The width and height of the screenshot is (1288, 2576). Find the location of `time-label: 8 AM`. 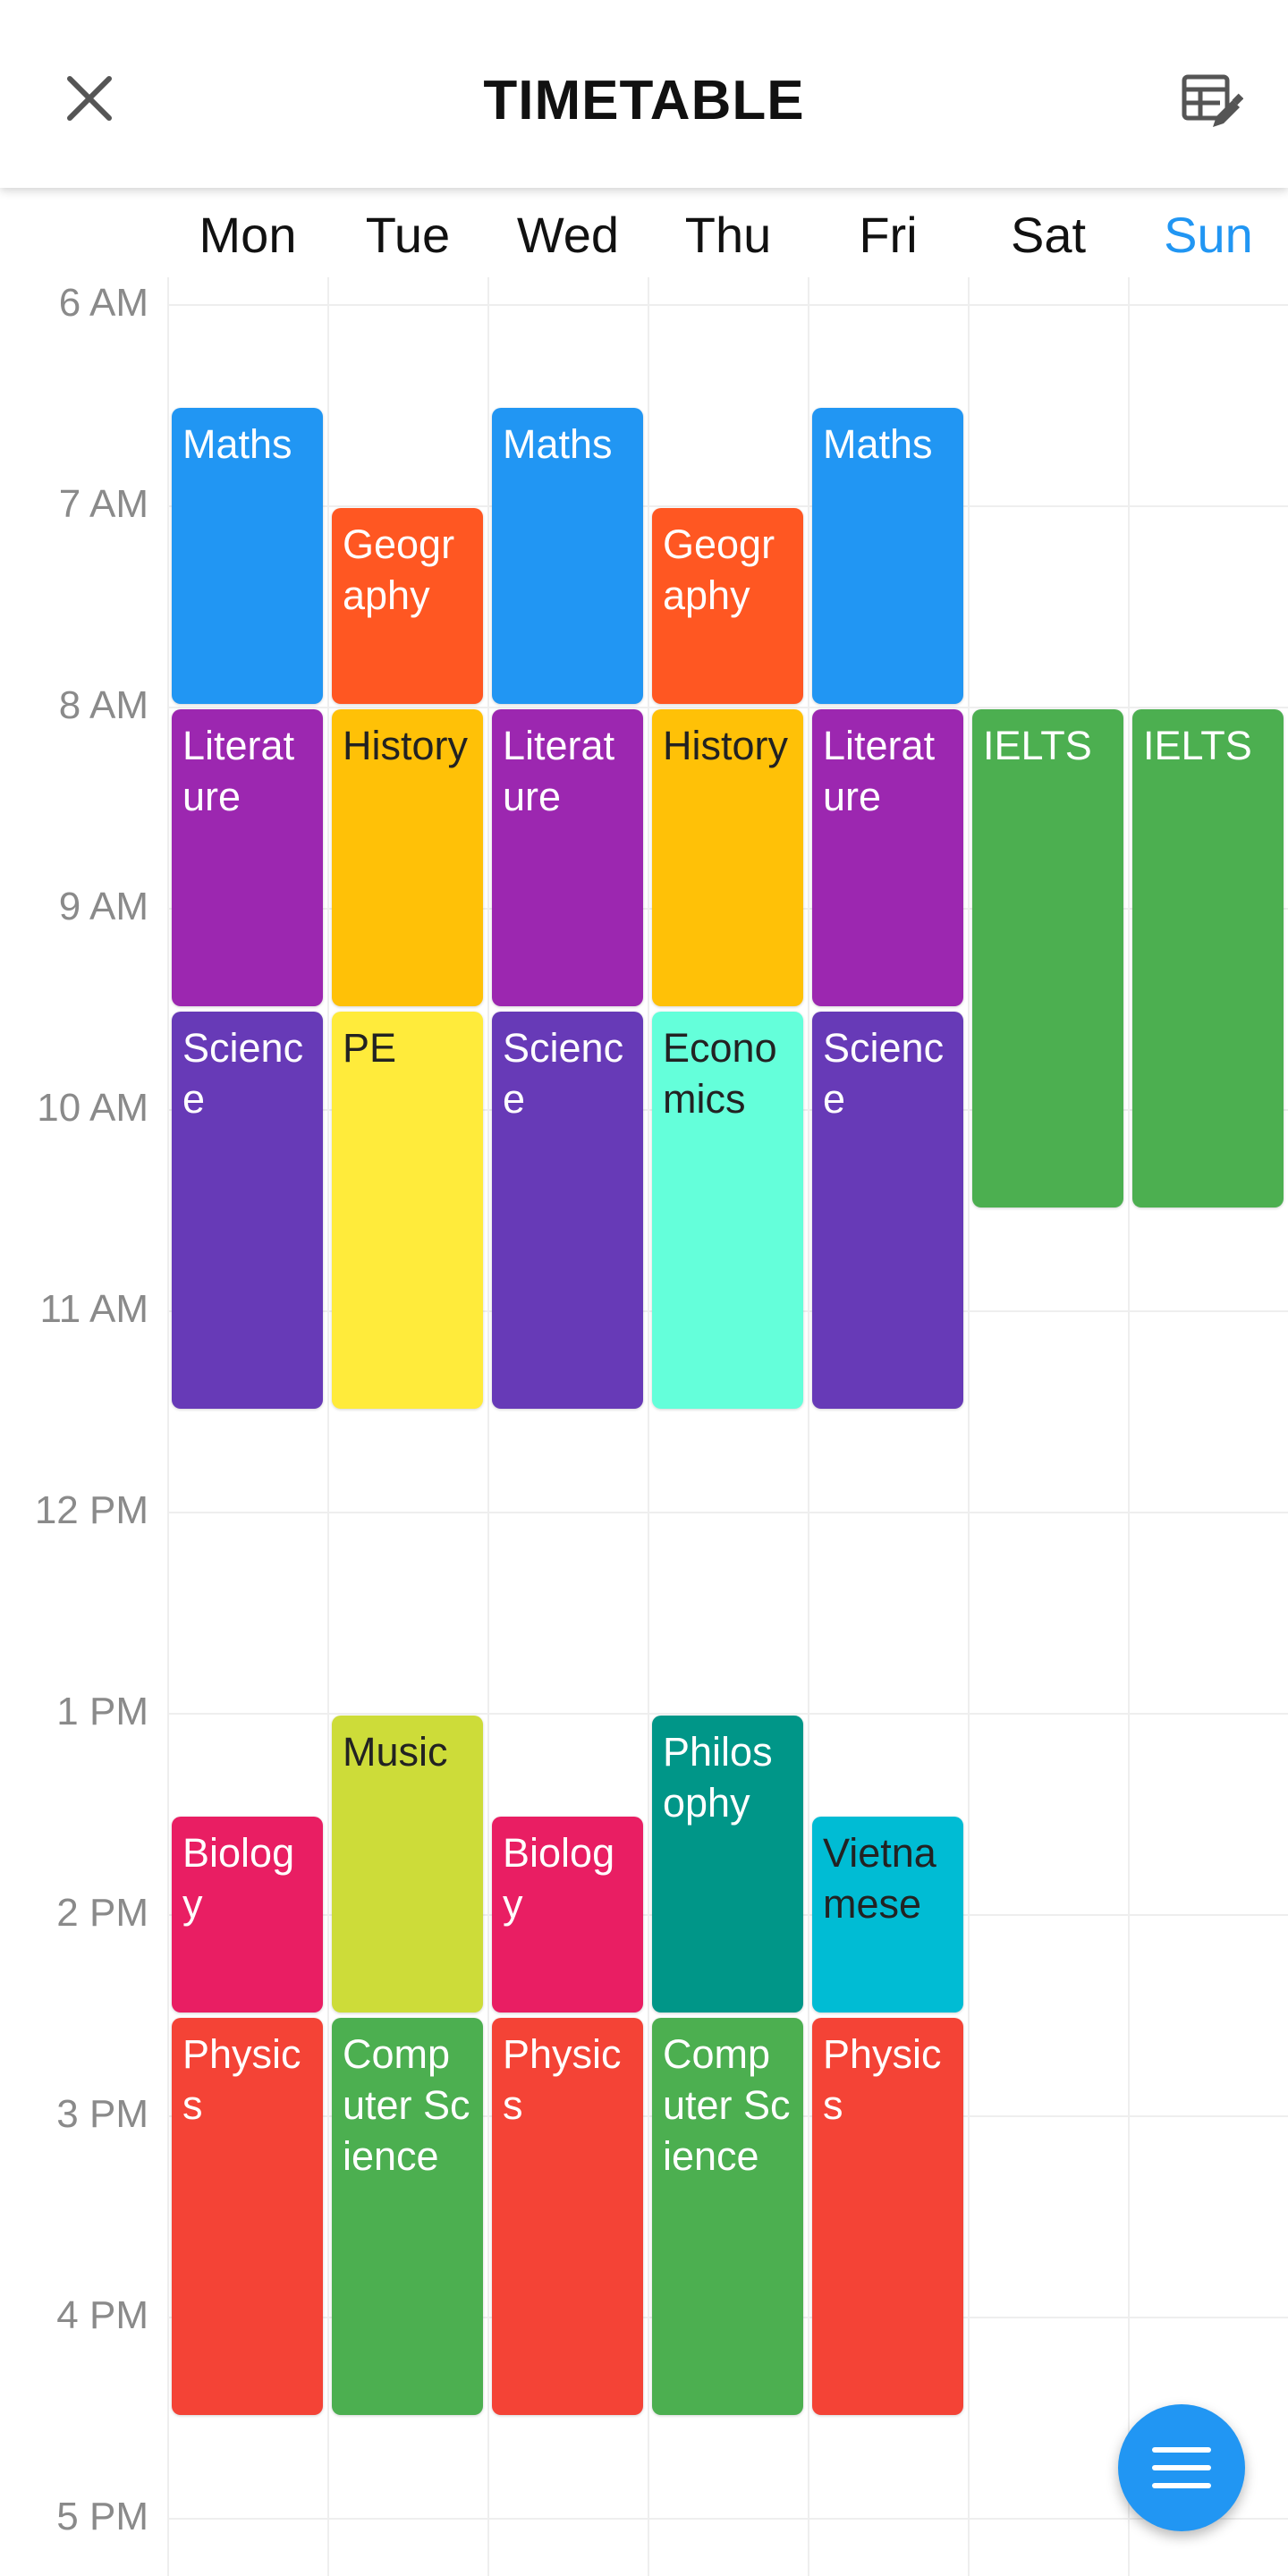

time-label: 8 AM is located at coordinates (103, 705).